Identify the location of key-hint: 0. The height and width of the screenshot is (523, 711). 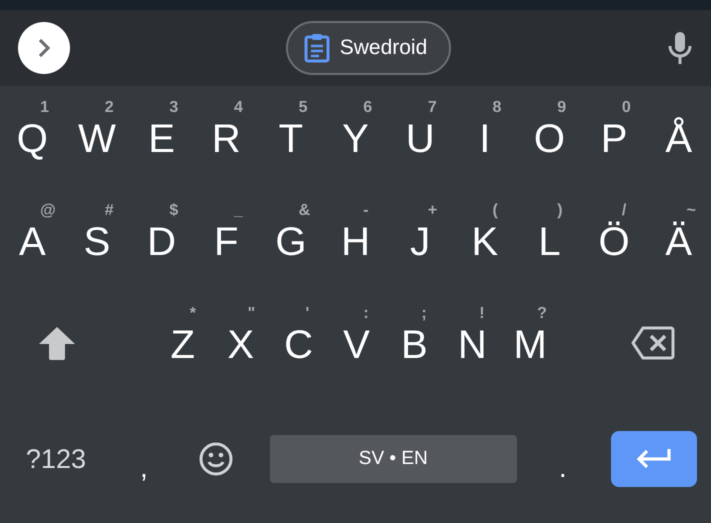
(626, 108).